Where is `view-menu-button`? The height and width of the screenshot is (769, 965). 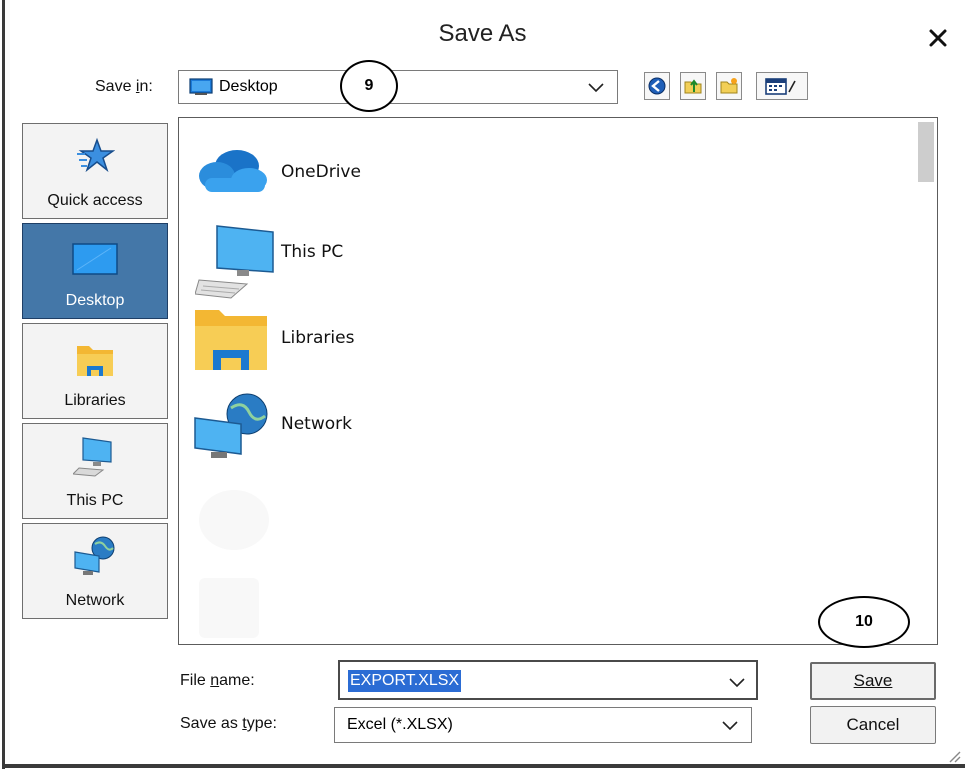
view-menu-button is located at coordinates (782, 86).